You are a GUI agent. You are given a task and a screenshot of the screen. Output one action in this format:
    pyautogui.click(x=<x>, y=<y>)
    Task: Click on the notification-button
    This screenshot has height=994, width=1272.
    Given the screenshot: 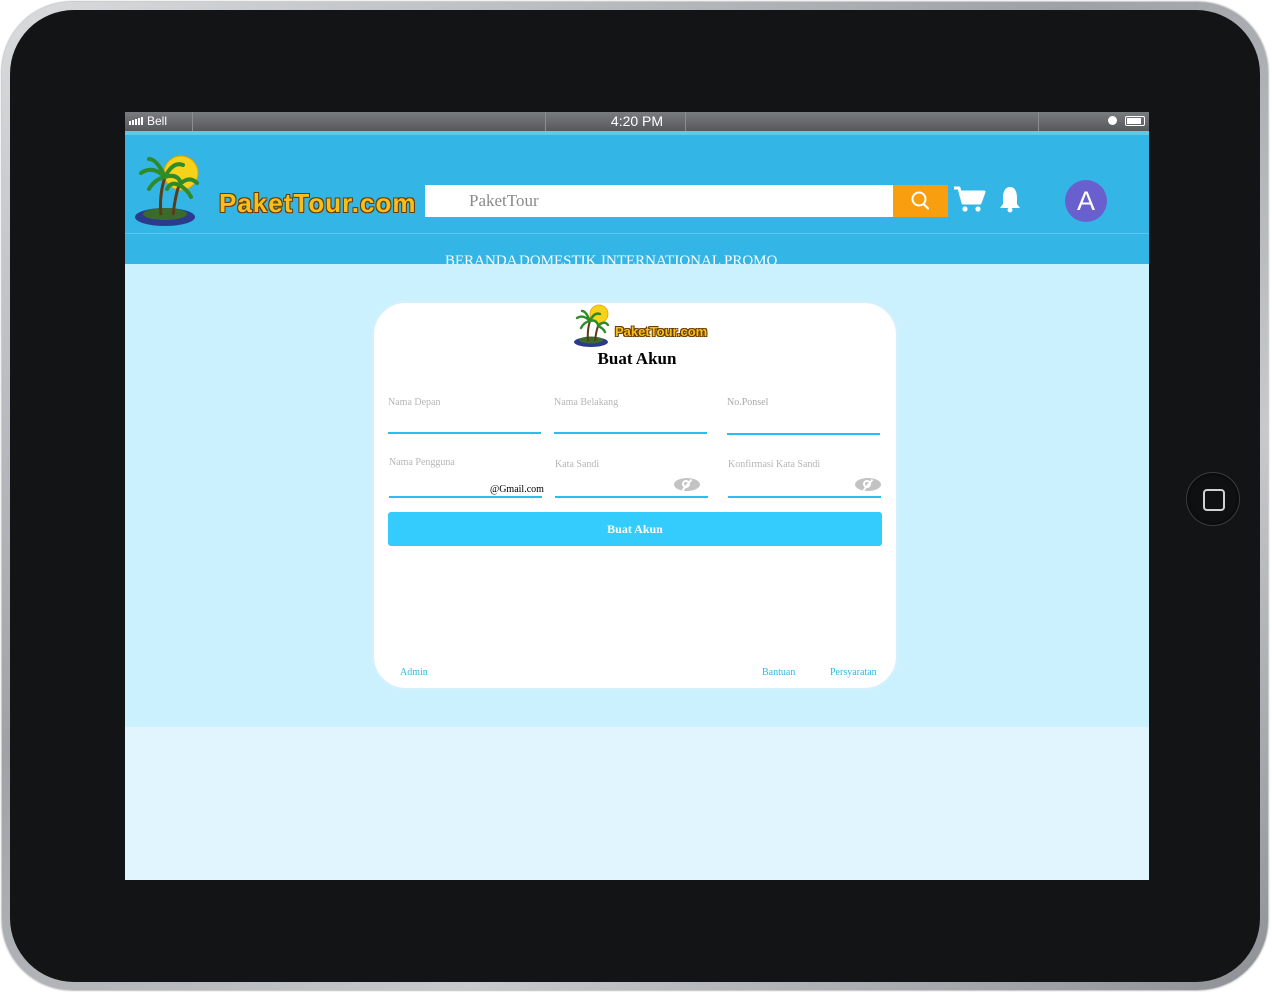 What is the action you would take?
    pyautogui.click(x=1010, y=201)
    